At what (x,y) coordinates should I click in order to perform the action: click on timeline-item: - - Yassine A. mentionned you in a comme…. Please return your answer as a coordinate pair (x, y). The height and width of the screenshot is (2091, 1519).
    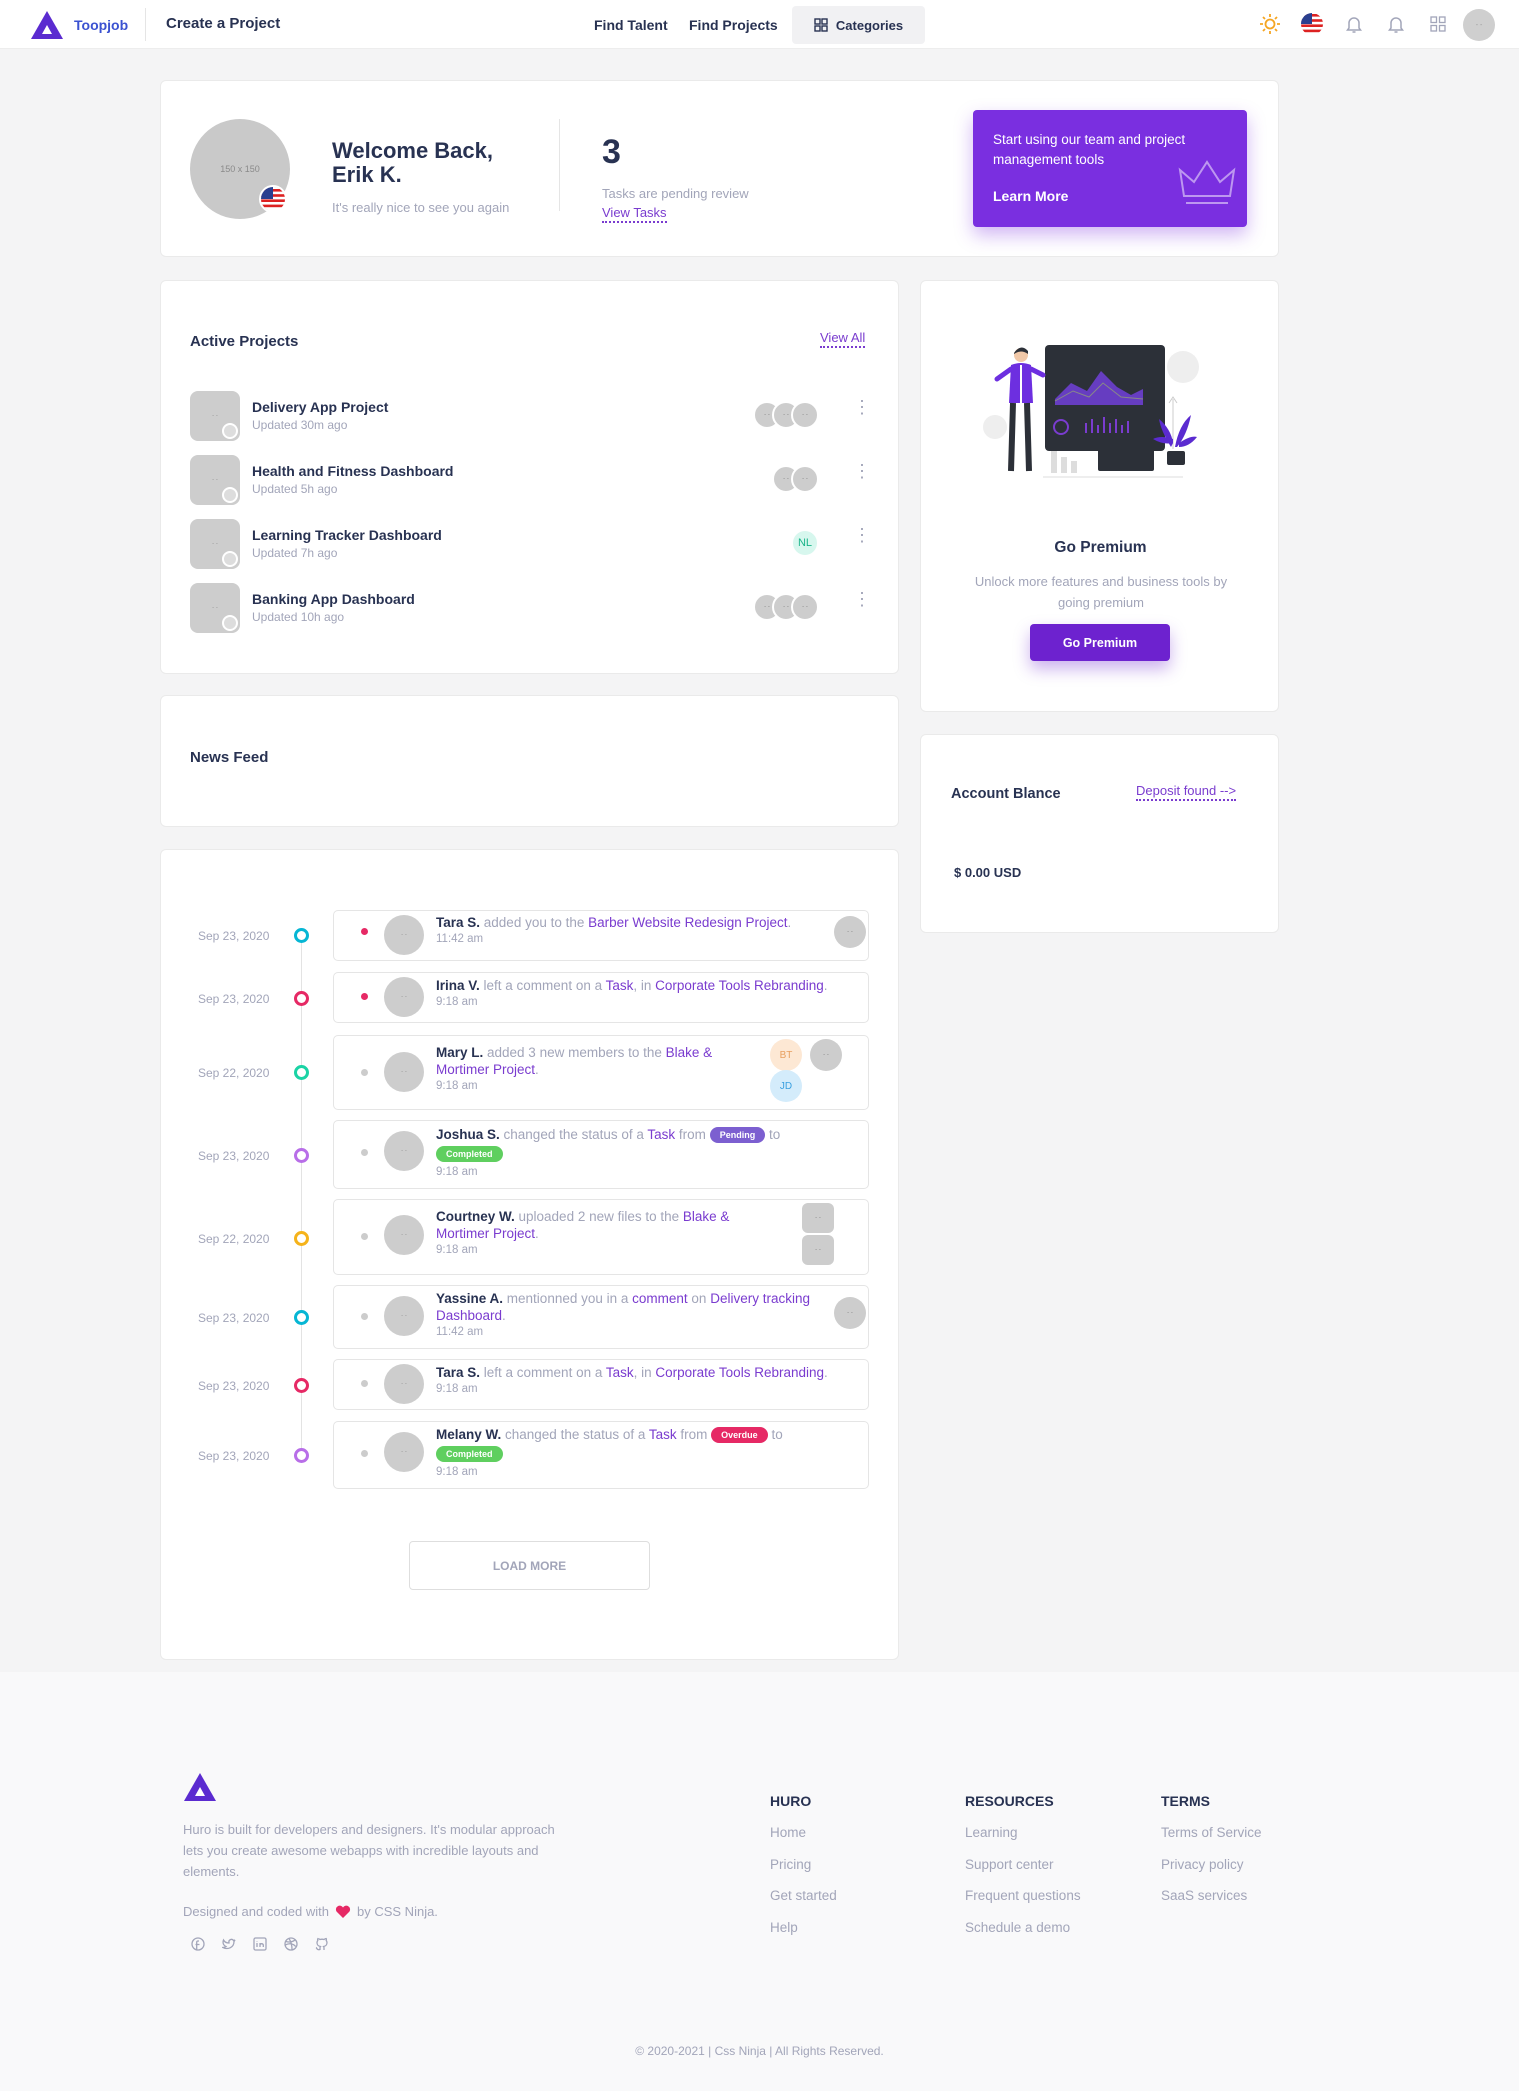
    Looking at the image, I should click on (601, 1317).